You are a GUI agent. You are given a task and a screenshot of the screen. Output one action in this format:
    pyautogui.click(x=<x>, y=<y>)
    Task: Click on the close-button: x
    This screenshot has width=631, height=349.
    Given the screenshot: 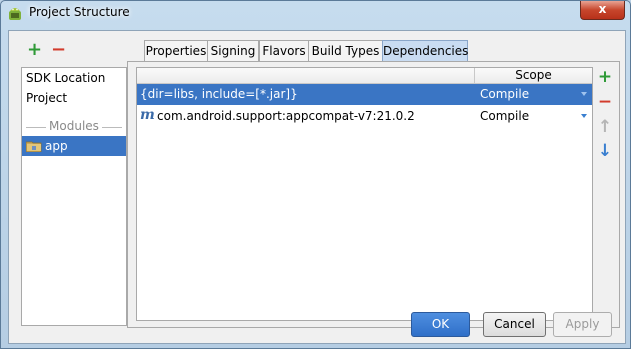 What is the action you would take?
    pyautogui.click(x=602, y=10)
    